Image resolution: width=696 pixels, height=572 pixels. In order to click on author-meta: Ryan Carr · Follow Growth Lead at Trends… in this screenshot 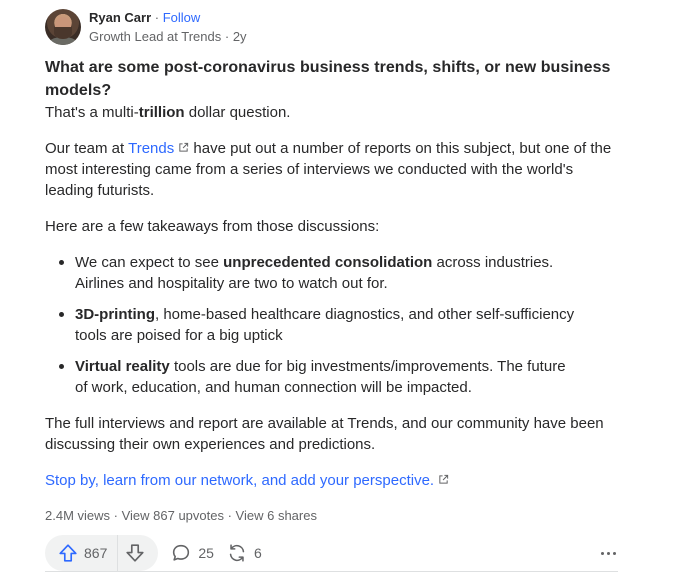, I will do `click(168, 27)`.